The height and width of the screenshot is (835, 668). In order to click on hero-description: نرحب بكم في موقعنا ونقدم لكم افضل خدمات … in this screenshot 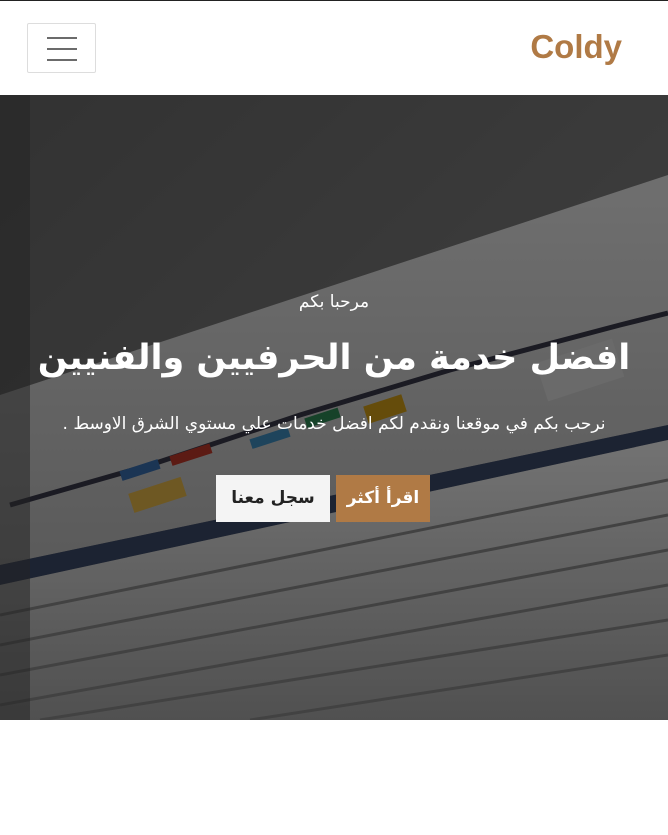, I will do `click(334, 424)`.